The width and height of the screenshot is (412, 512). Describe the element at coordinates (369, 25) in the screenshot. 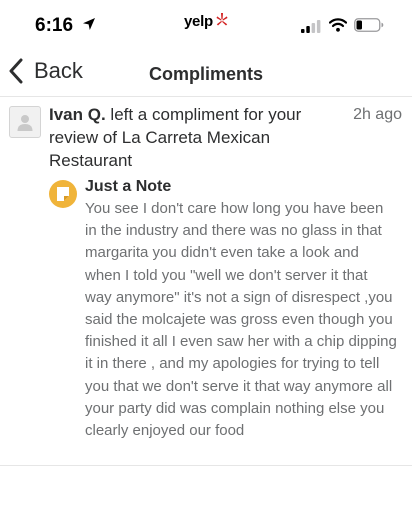

I see `battery-icon` at that location.